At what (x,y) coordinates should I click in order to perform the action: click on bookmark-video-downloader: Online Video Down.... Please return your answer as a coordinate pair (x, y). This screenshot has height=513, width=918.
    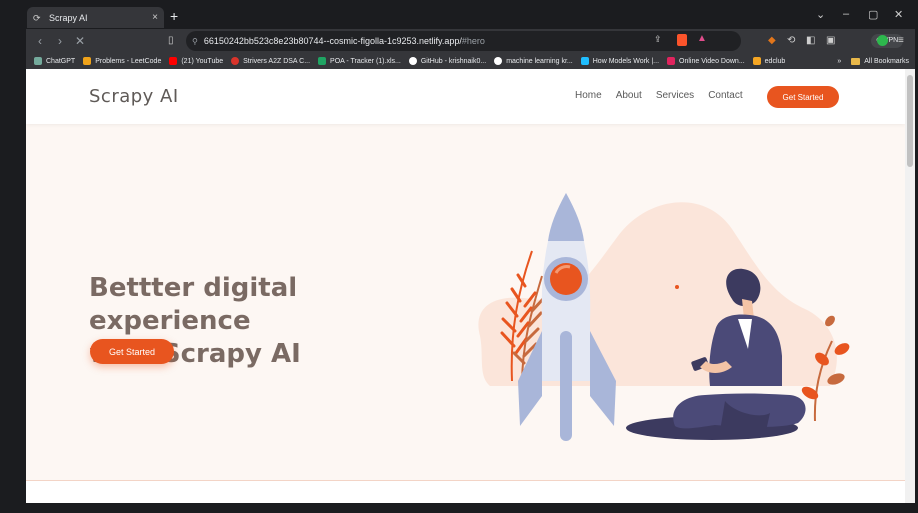
    Looking at the image, I should click on (706, 61).